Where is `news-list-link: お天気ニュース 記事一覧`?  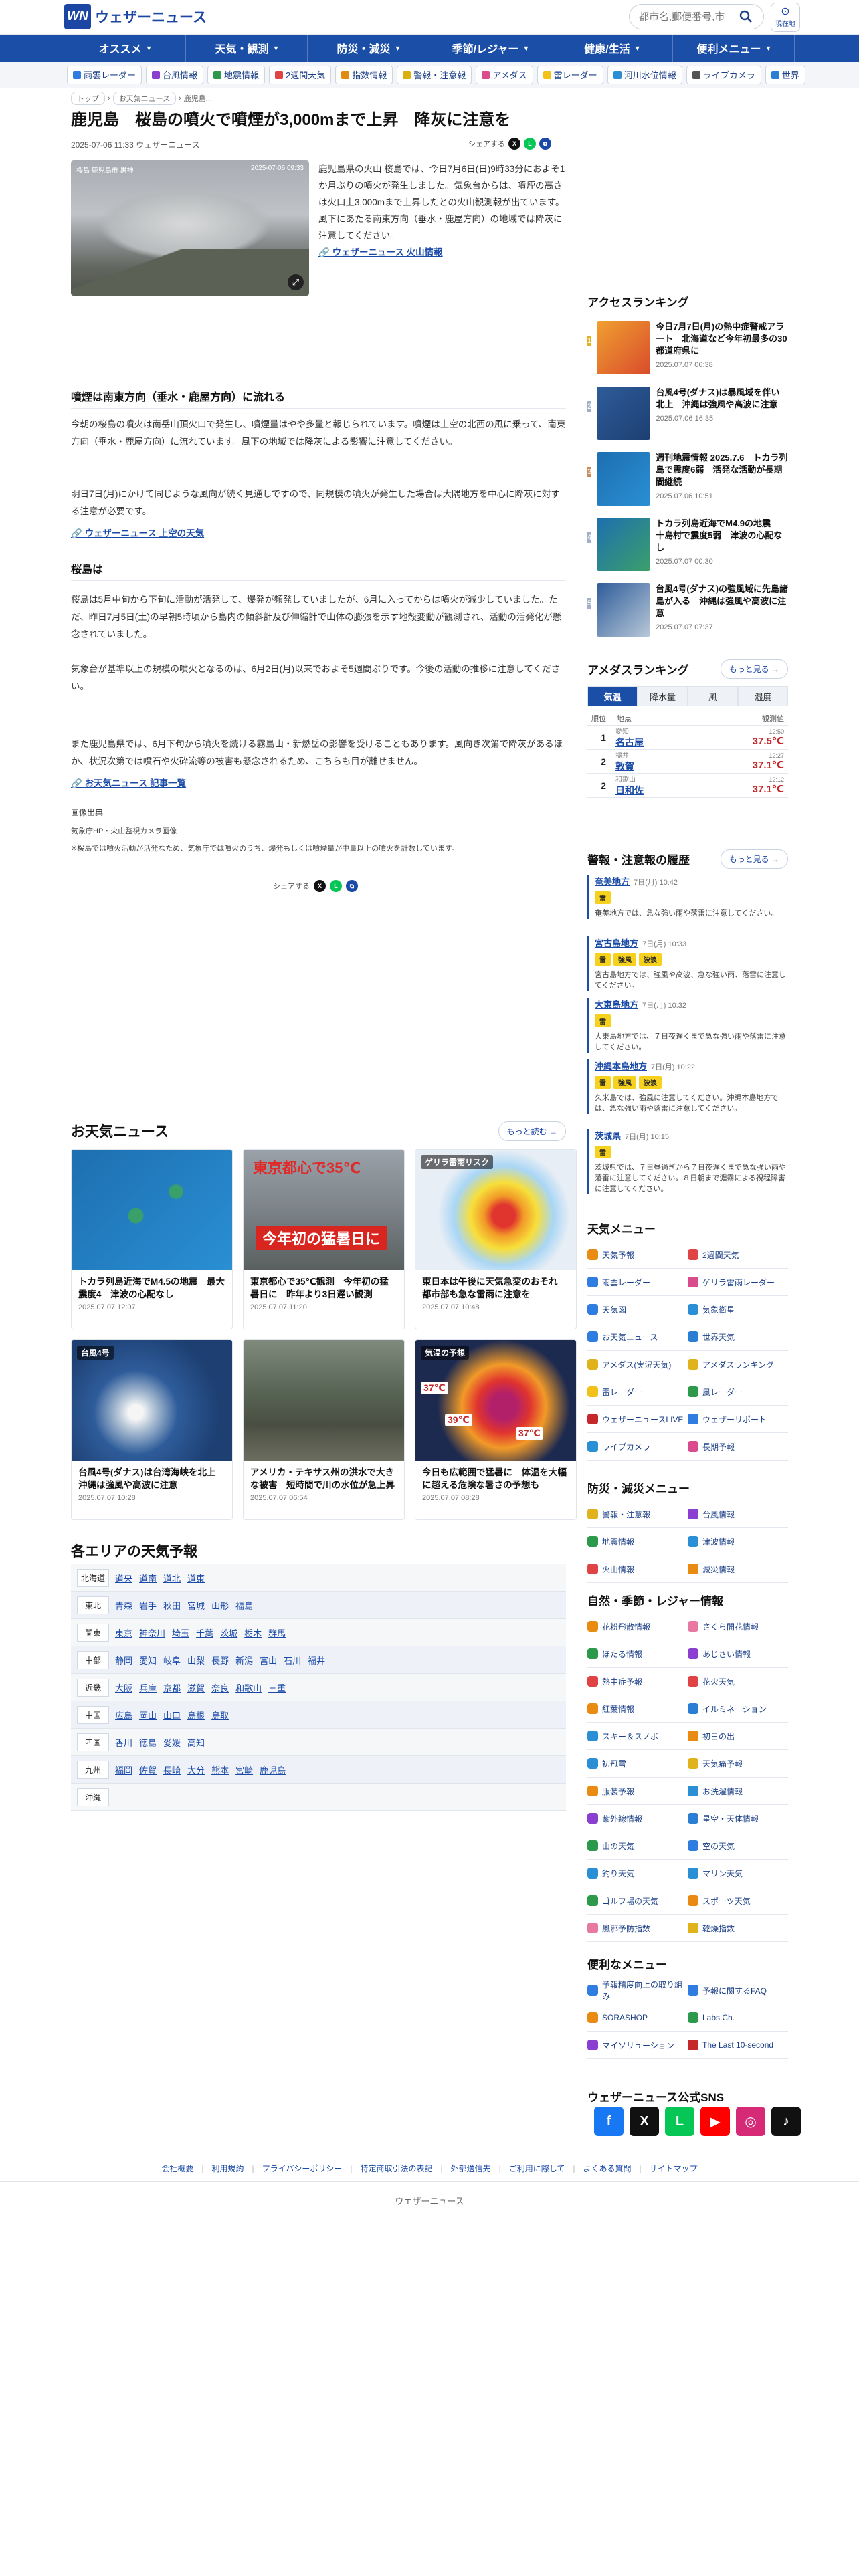
news-list-link: お天気ニュース 記事一覧 is located at coordinates (129, 782).